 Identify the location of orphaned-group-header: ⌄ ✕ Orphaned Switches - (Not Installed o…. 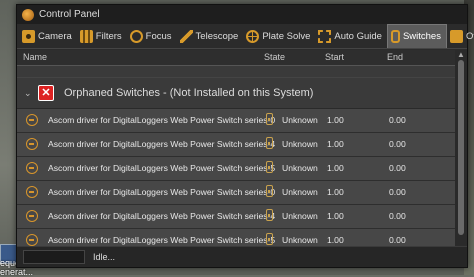
(236, 93).